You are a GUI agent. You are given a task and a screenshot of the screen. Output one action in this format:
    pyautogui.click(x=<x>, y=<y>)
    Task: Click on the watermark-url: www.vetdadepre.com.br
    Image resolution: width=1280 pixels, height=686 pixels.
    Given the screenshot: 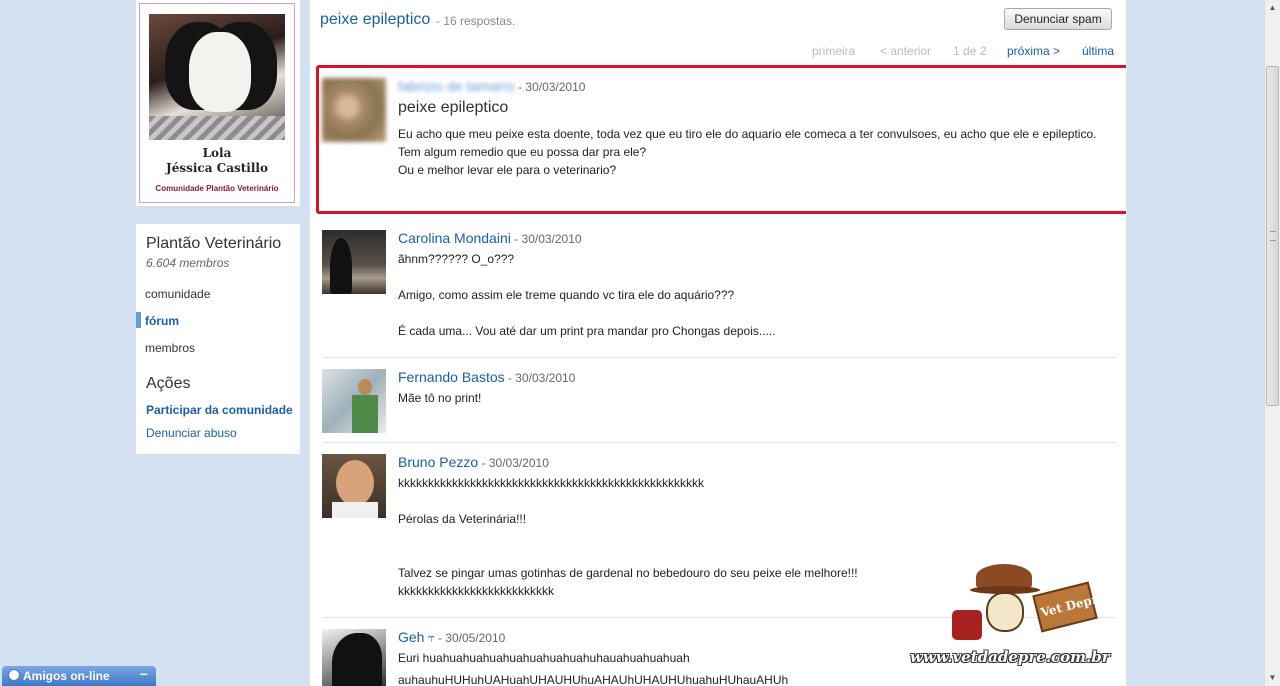 What is the action you would take?
    pyautogui.click(x=1010, y=657)
    